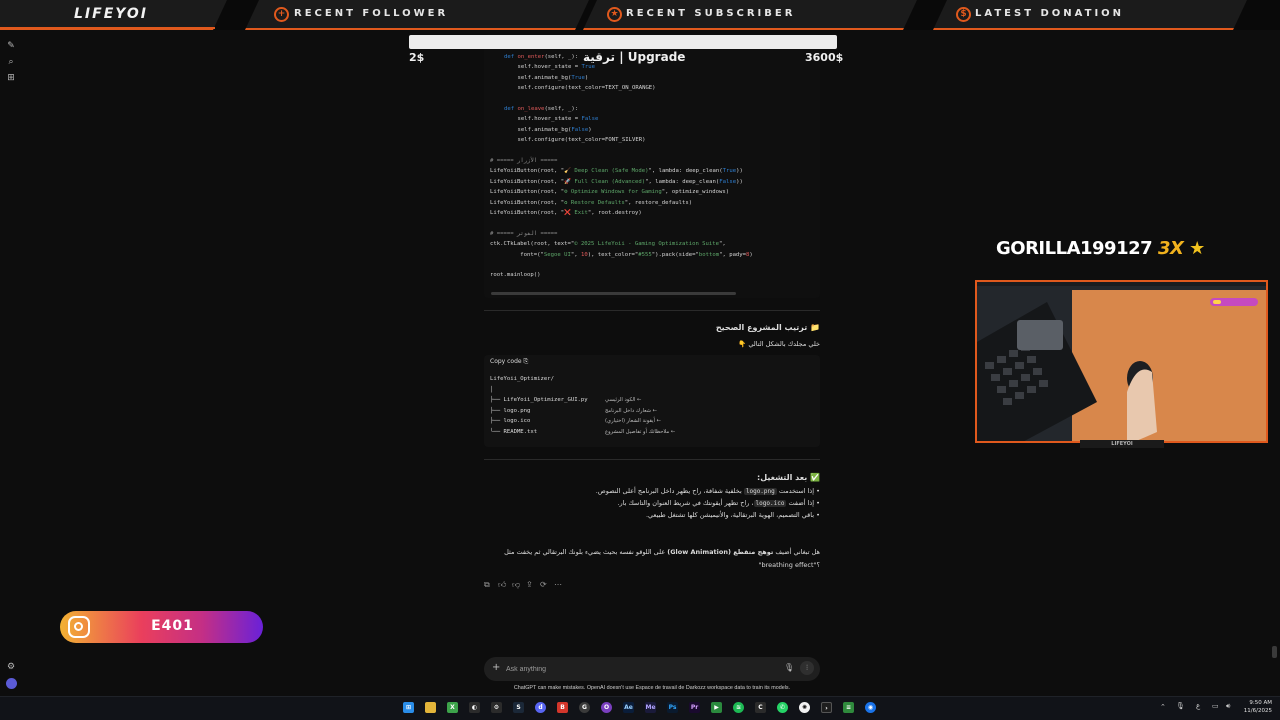 The height and width of the screenshot is (720, 1280). What do you see at coordinates (631, 410) in the screenshot?
I see `tree-note: ← شعارك داخل البرنامج` at bounding box center [631, 410].